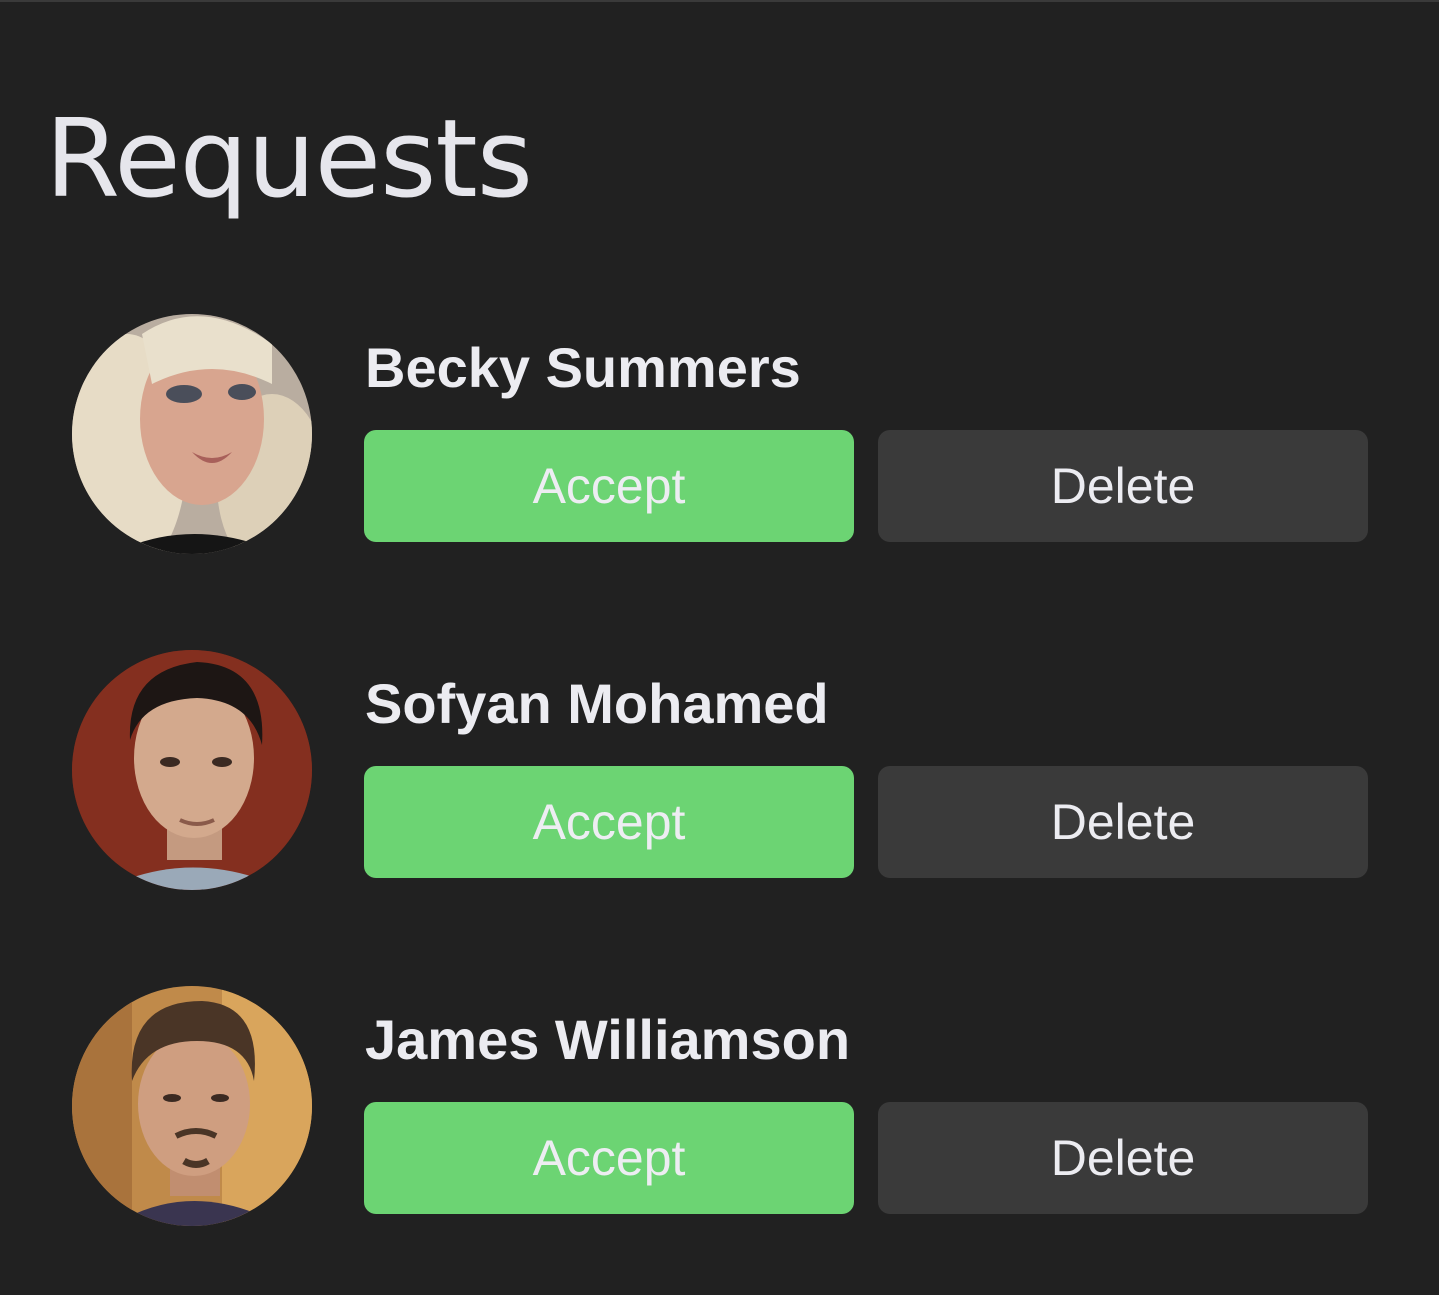 The height and width of the screenshot is (1295, 1439). Describe the element at coordinates (608, 1039) in the screenshot. I see `requester-name: James Williamson` at that location.